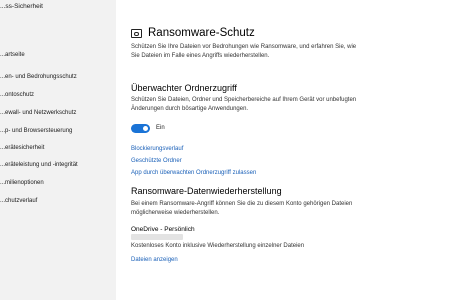 This screenshot has height=300, width=450. I want to click on toggle-knob, so click(145, 128).